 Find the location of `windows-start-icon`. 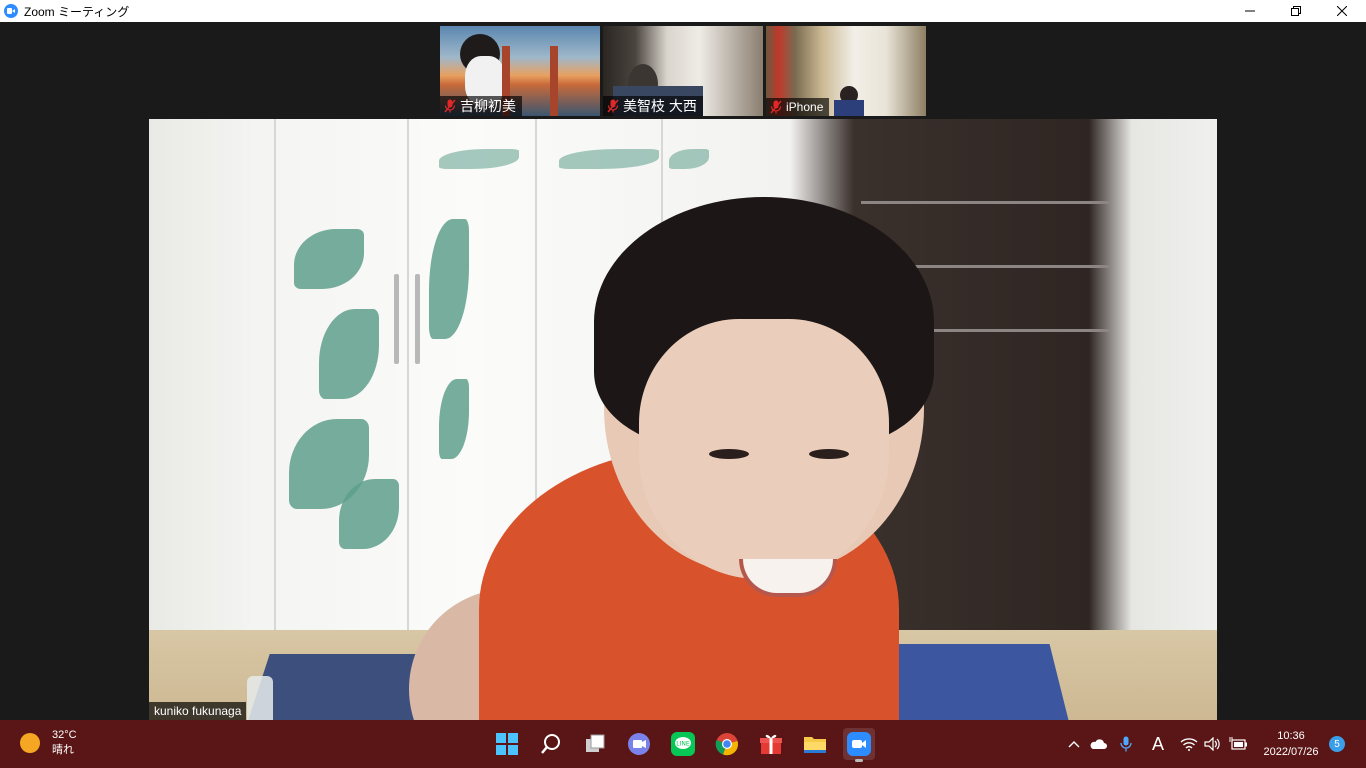

windows-start-icon is located at coordinates (507, 744).